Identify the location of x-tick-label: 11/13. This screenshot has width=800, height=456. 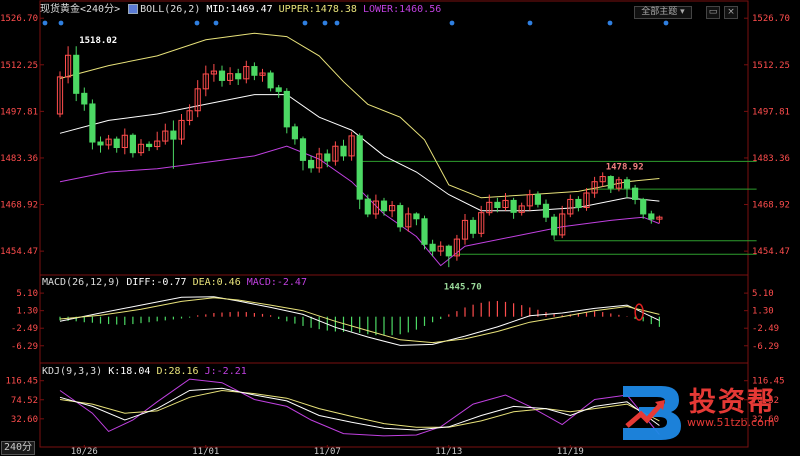
(448, 451).